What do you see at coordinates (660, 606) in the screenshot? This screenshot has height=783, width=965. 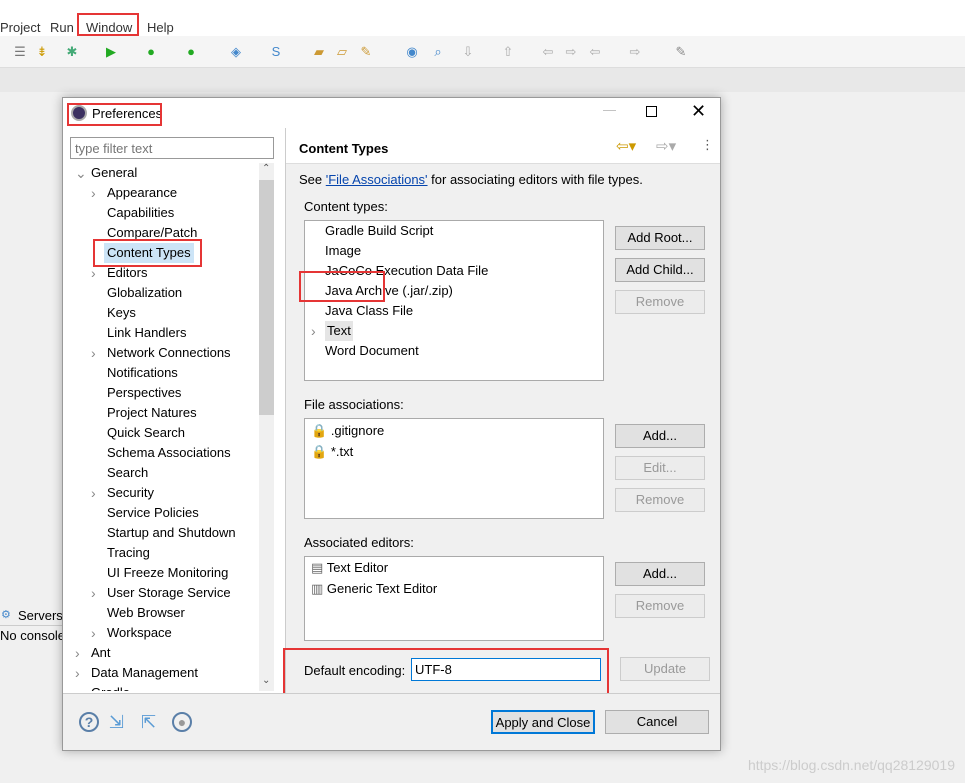 I see `remove-editor-button: Remove` at bounding box center [660, 606].